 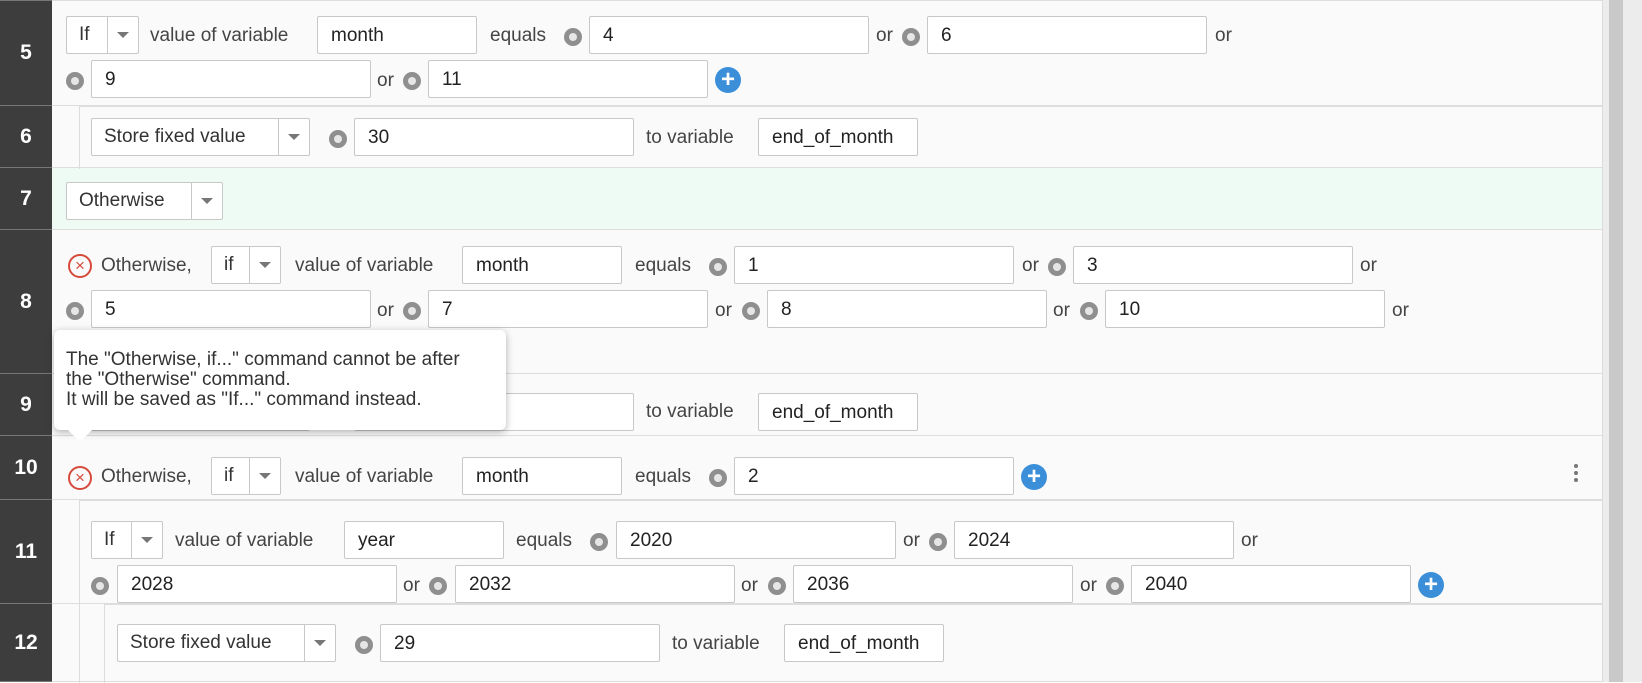 What do you see at coordinates (122, 200) in the screenshot?
I see `select-label: Otherwise` at bounding box center [122, 200].